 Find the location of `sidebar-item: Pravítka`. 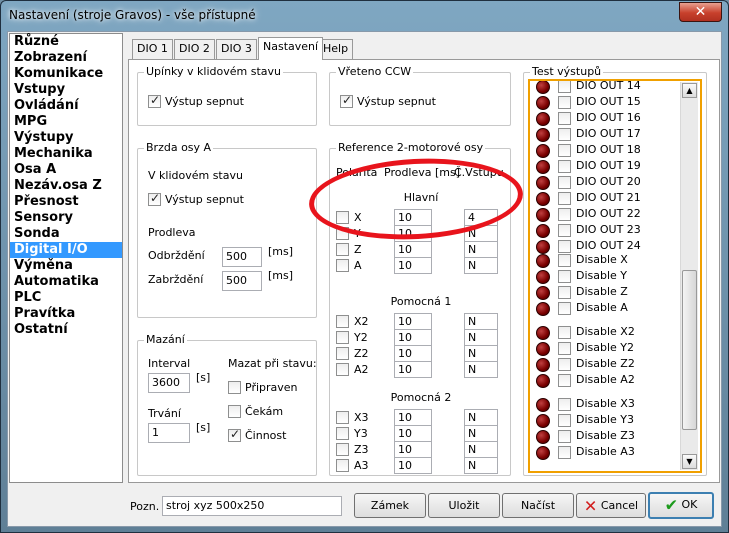

sidebar-item: Pravítka is located at coordinates (66, 314).